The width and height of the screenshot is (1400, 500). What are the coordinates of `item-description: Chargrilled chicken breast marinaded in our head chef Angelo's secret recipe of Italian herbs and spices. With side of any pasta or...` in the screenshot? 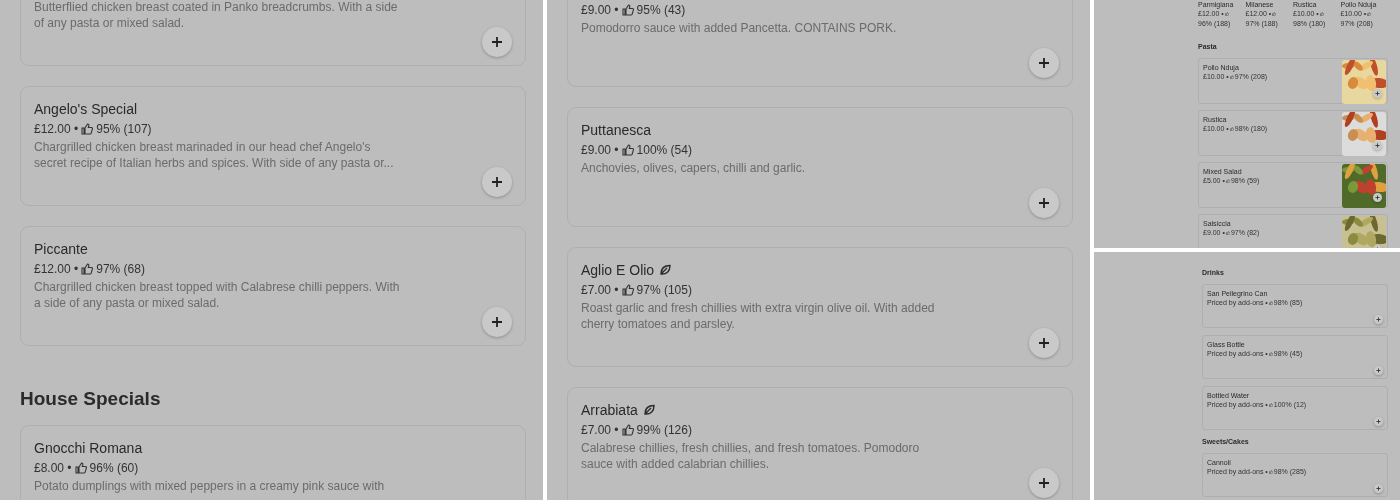 It's located at (214, 155).